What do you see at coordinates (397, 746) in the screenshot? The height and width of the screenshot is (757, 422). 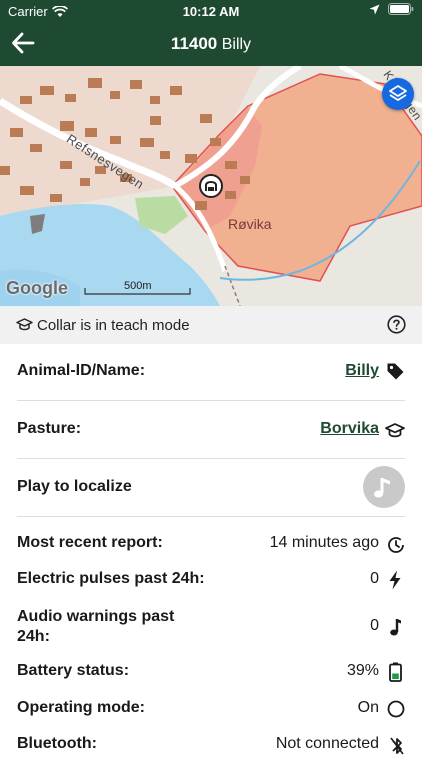 I see `bluetooth-disabled-icon` at bounding box center [397, 746].